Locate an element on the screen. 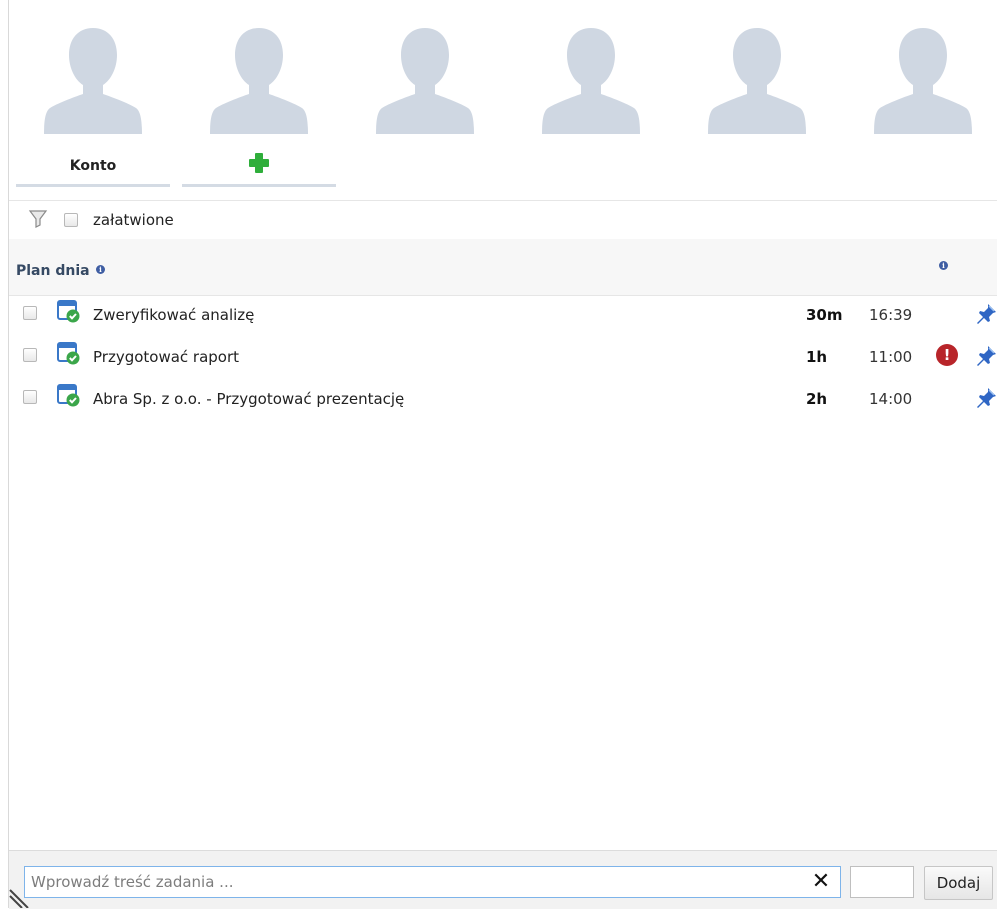 The height and width of the screenshot is (909, 997). task-title: Przygotować raport is located at coordinates (166, 357).